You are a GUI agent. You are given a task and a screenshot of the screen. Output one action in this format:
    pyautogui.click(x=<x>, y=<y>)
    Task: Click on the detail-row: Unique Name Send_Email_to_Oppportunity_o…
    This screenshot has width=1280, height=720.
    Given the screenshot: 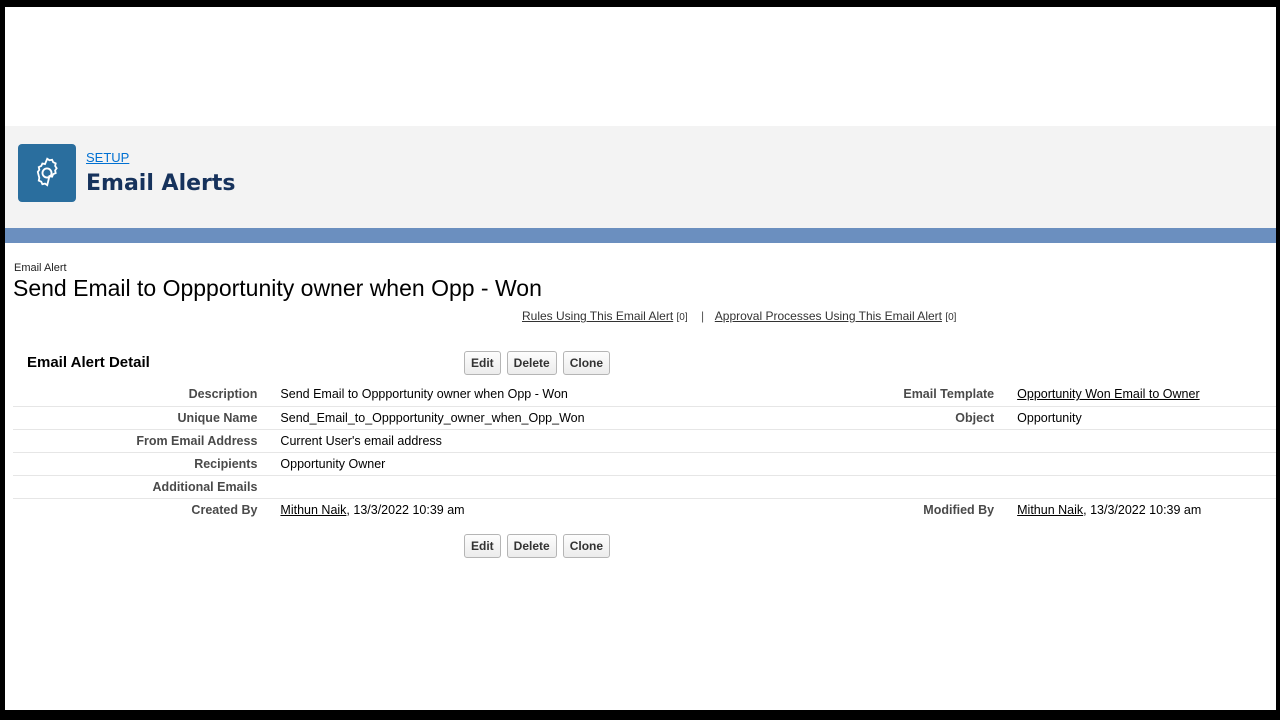 What is the action you would take?
    pyautogui.click(x=644, y=418)
    